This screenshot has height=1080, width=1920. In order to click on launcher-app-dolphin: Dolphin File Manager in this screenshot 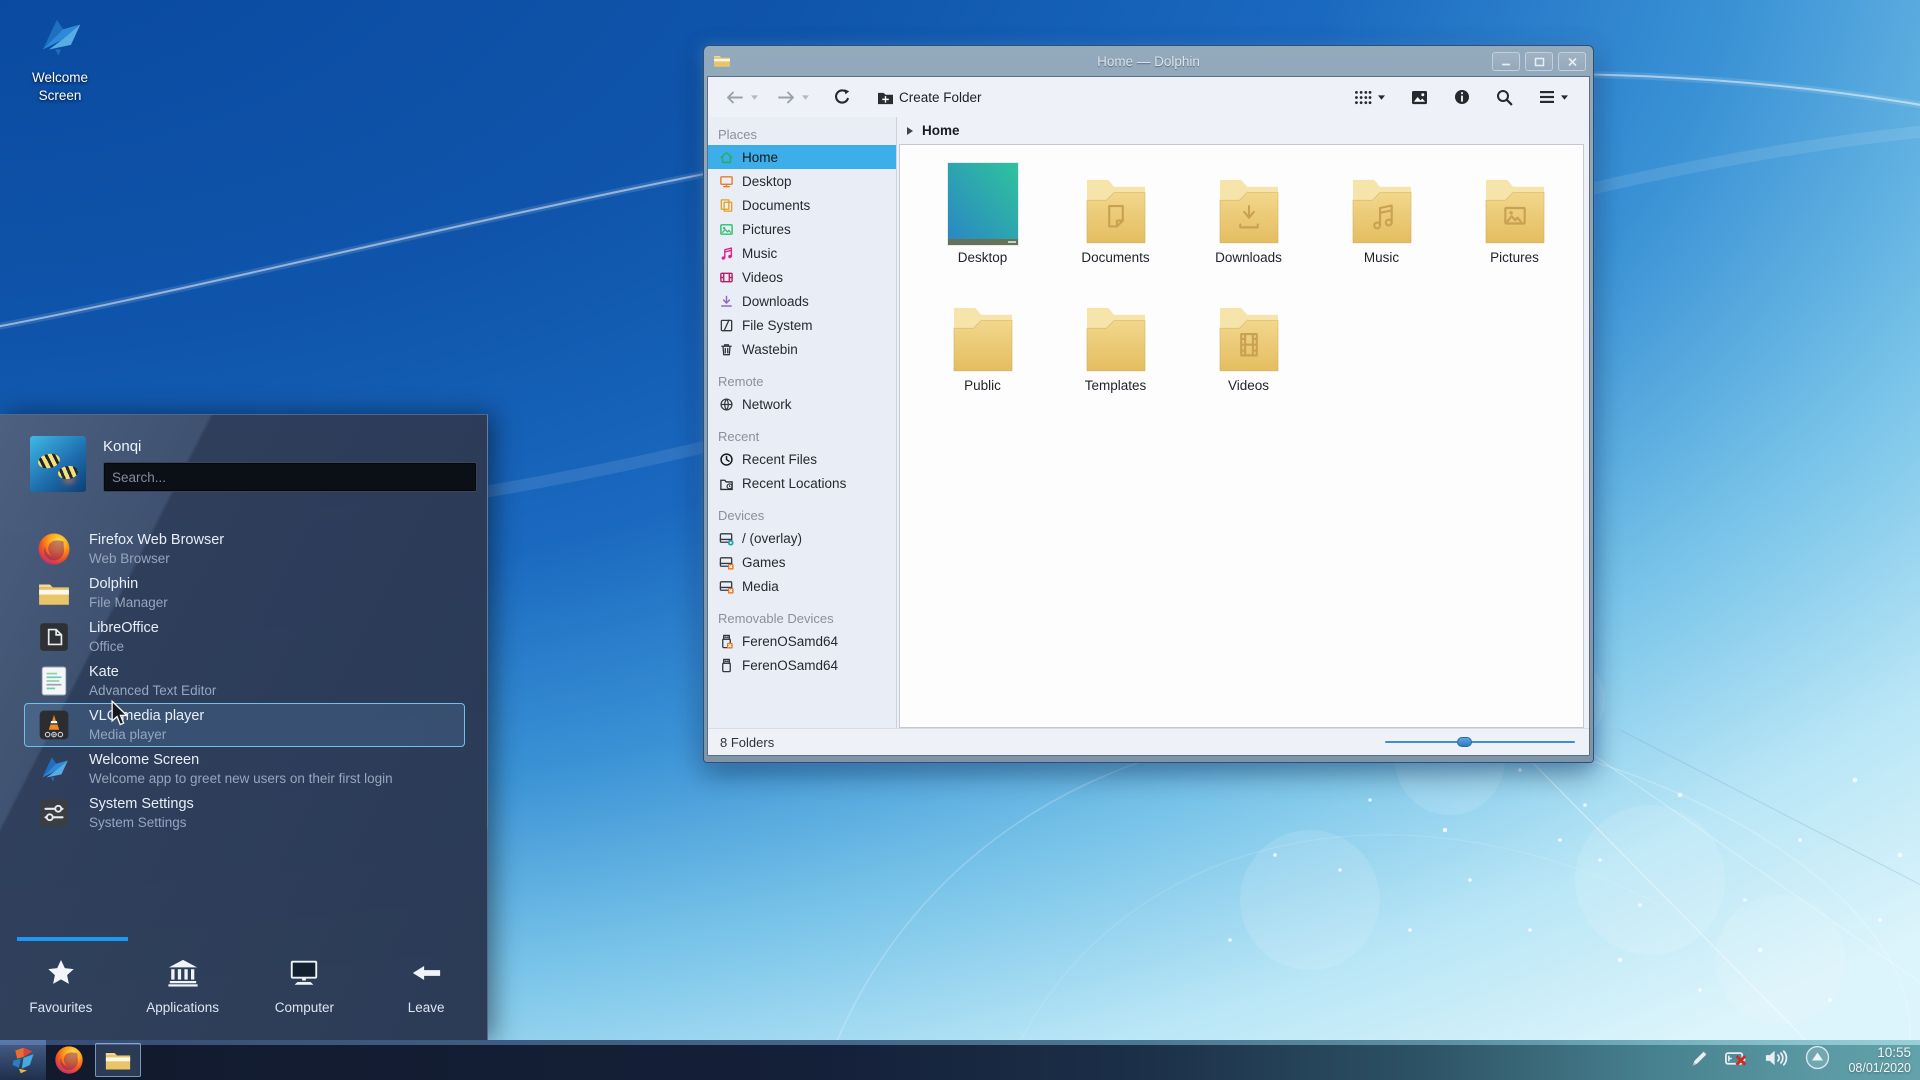, I will do `click(244, 593)`.